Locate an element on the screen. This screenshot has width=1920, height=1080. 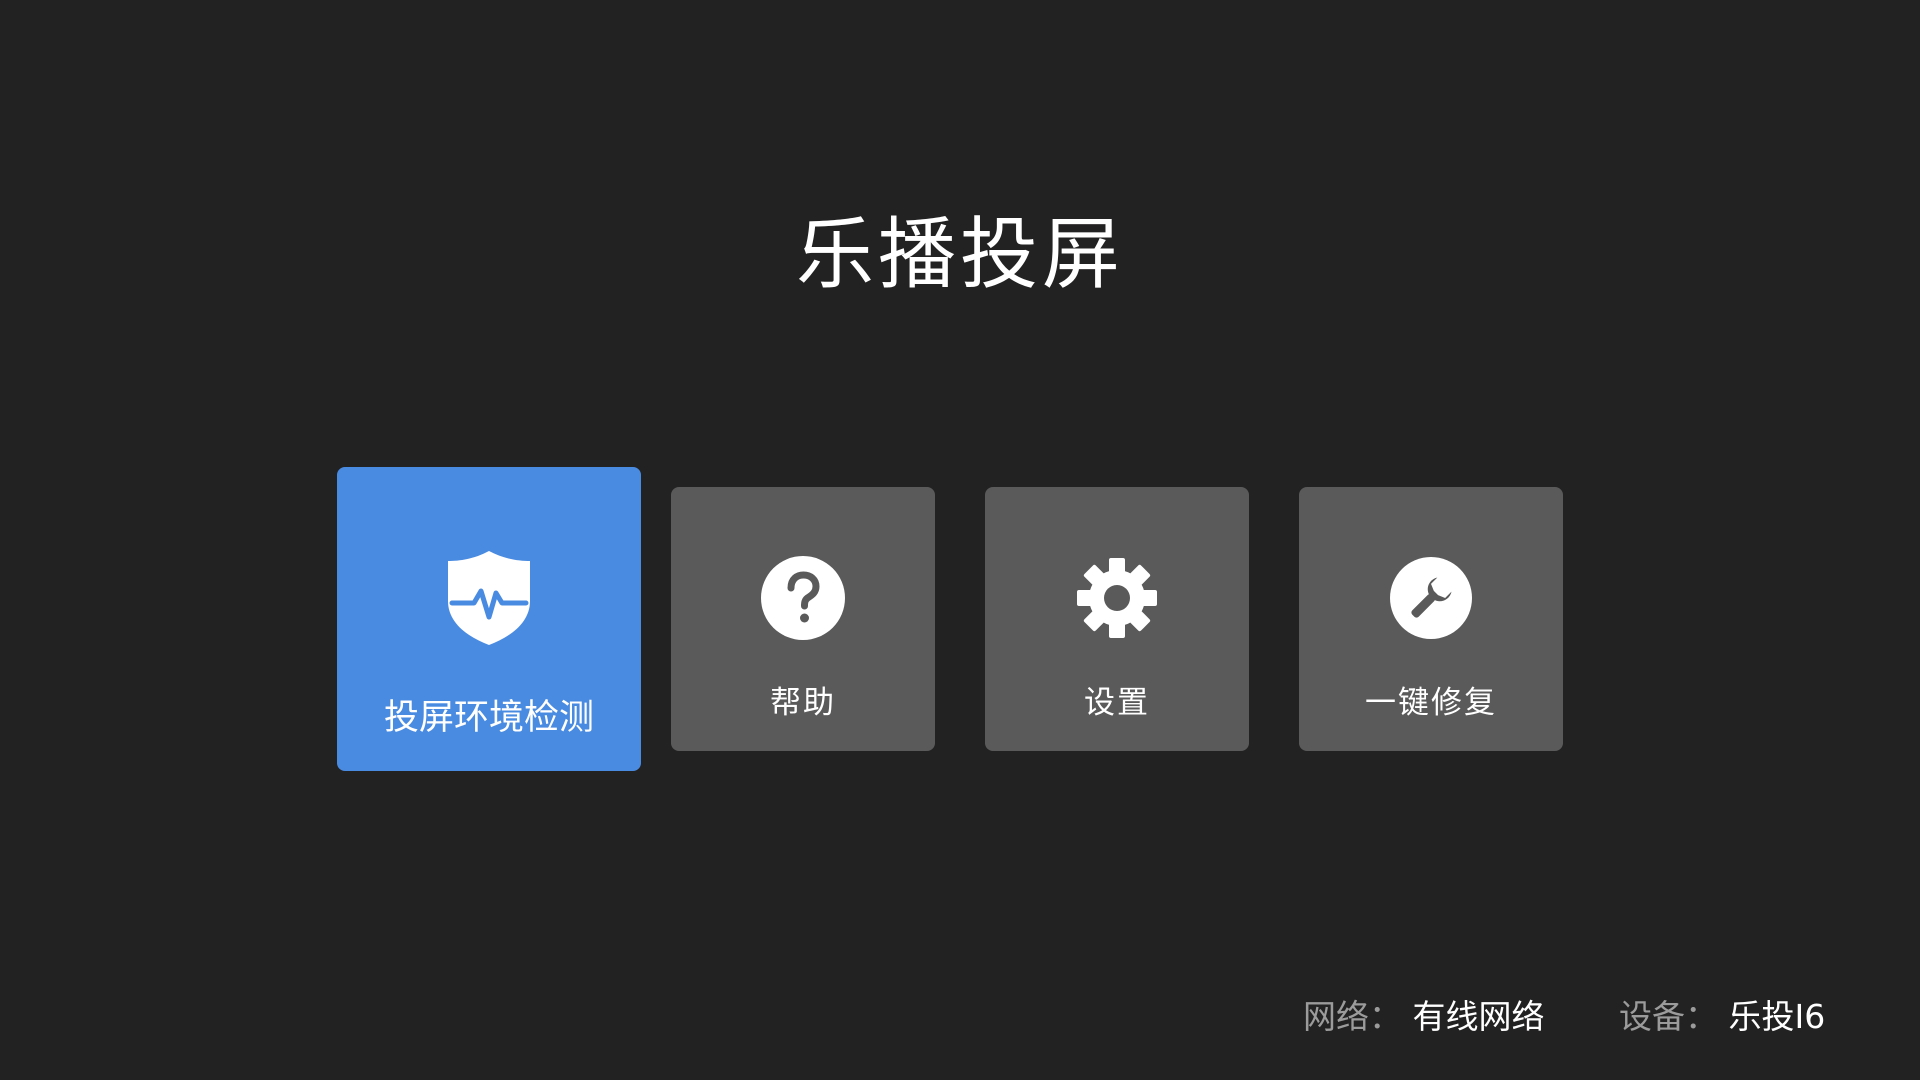
menu-tile-label: 投屏环境检测 is located at coordinates (488, 718).